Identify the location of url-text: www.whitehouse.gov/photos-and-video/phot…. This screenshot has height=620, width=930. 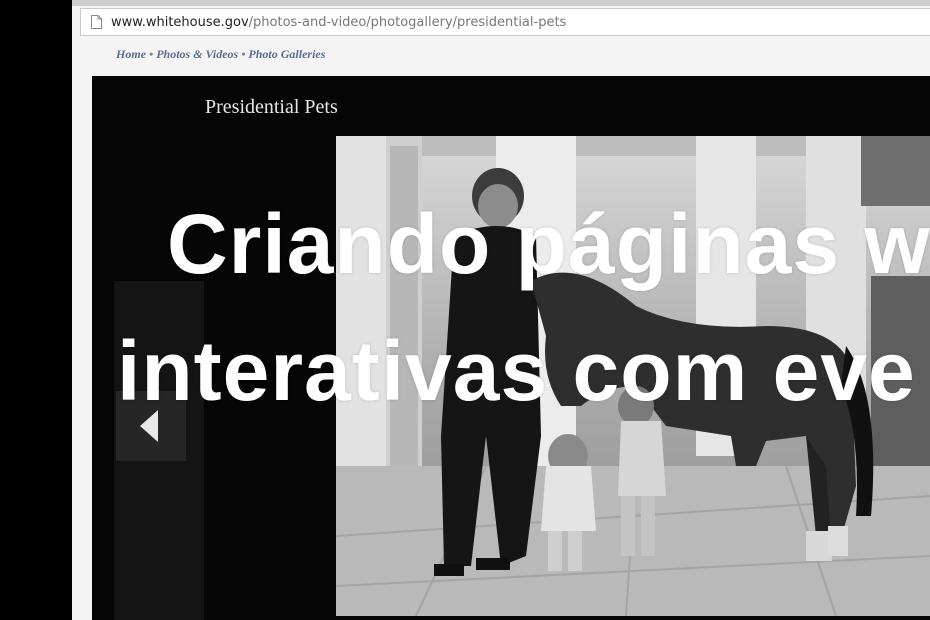
(338, 22).